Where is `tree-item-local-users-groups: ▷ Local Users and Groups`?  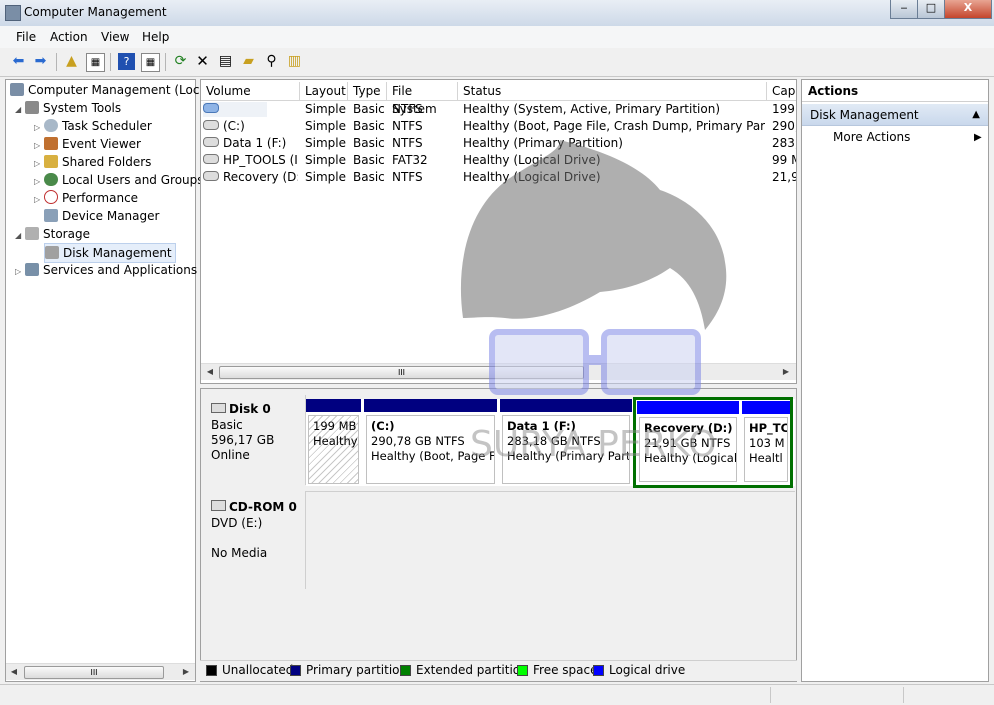 tree-item-local-users-groups: ▷ Local Users and Groups is located at coordinates (119, 180).